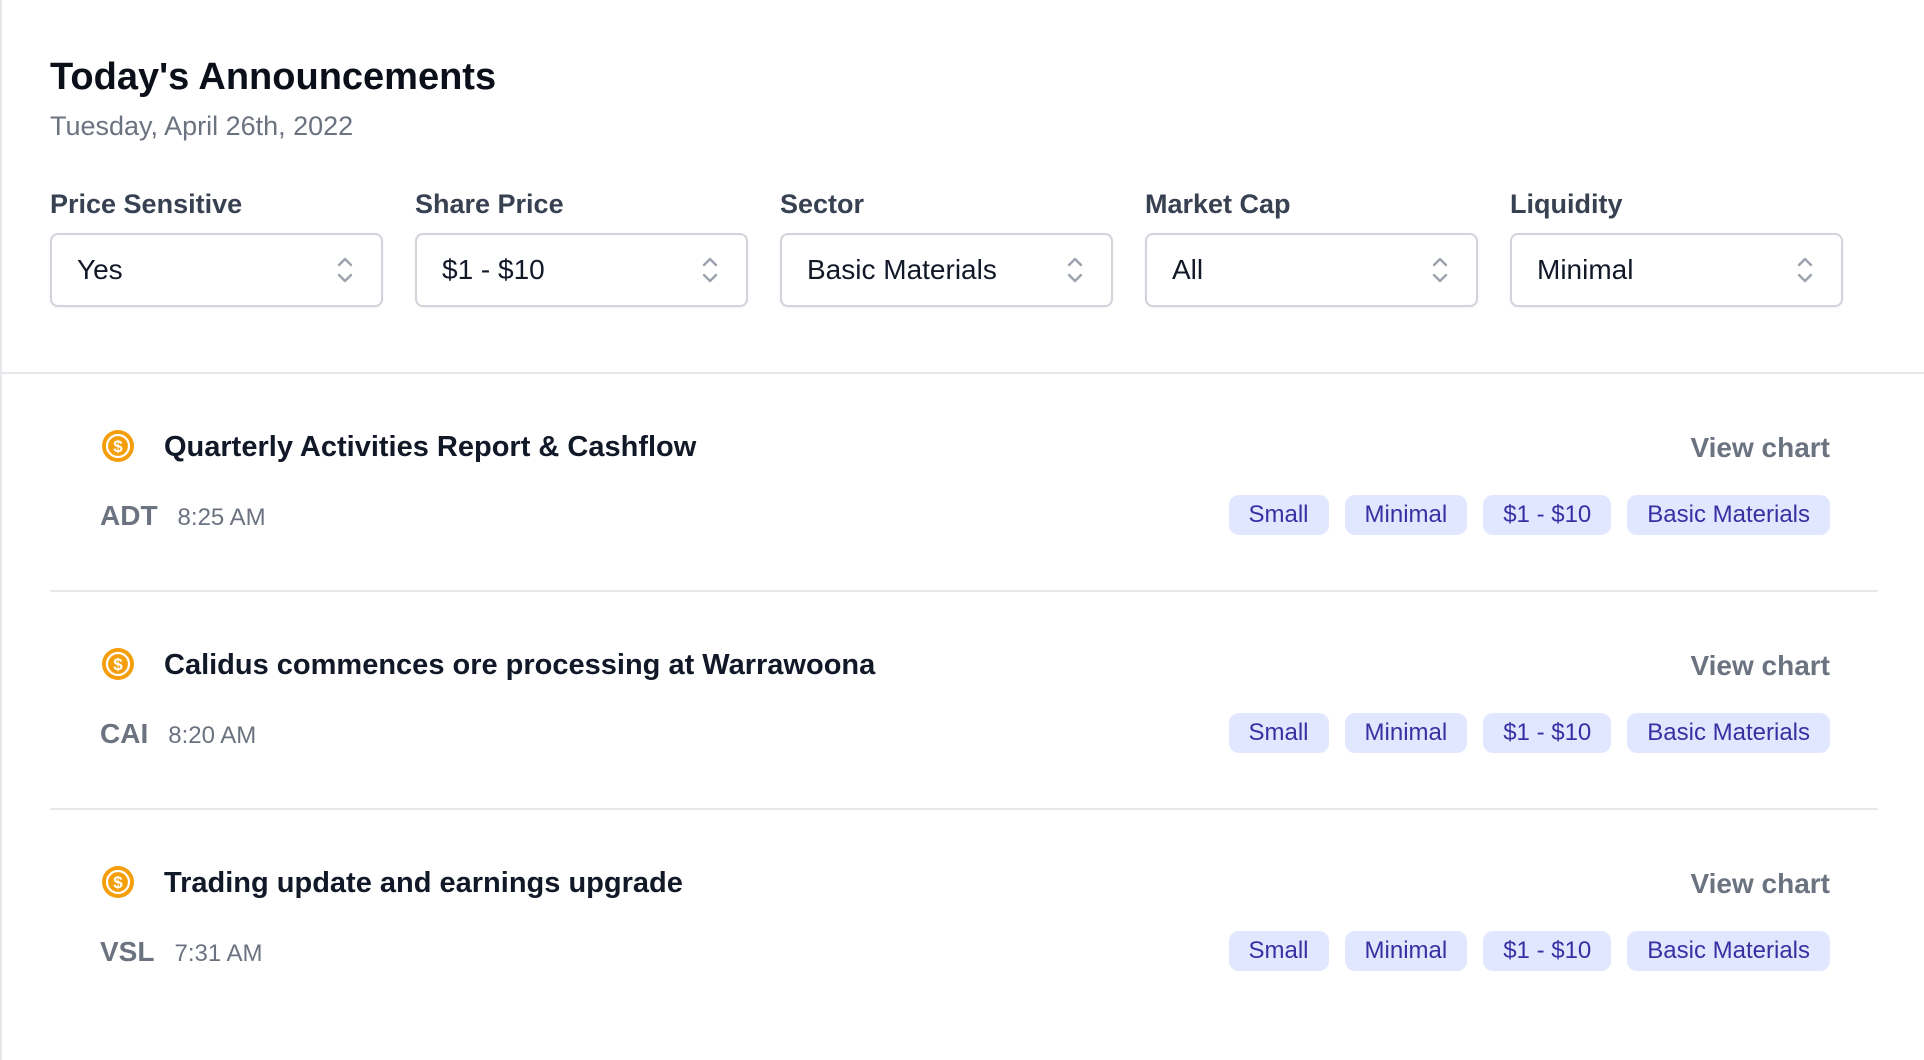 Image resolution: width=1924 pixels, height=1060 pixels. What do you see at coordinates (129, 515) in the screenshot?
I see `ticker-code: ADT` at bounding box center [129, 515].